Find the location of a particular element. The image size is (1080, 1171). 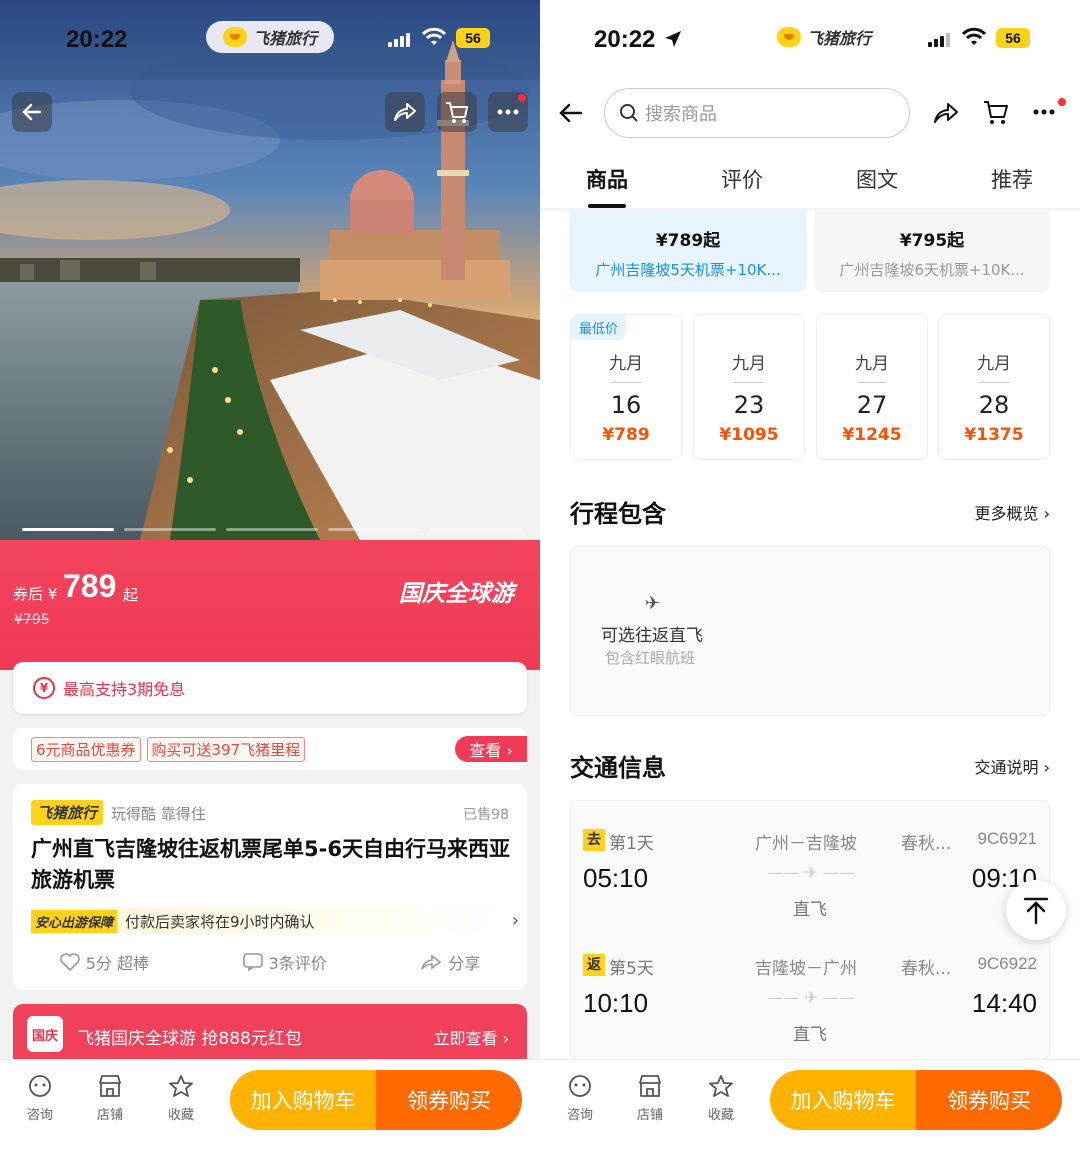

tab-recommend: 推荐 is located at coordinates (1012, 179).